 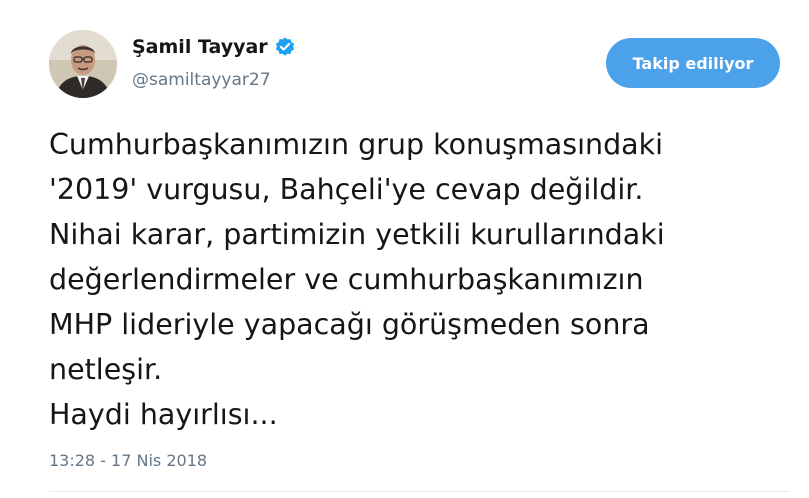 What do you see at coordinates (693, 63) in the screenshot?
I see `following-button: Takip ediliyor` at bounding box center [693, 63].